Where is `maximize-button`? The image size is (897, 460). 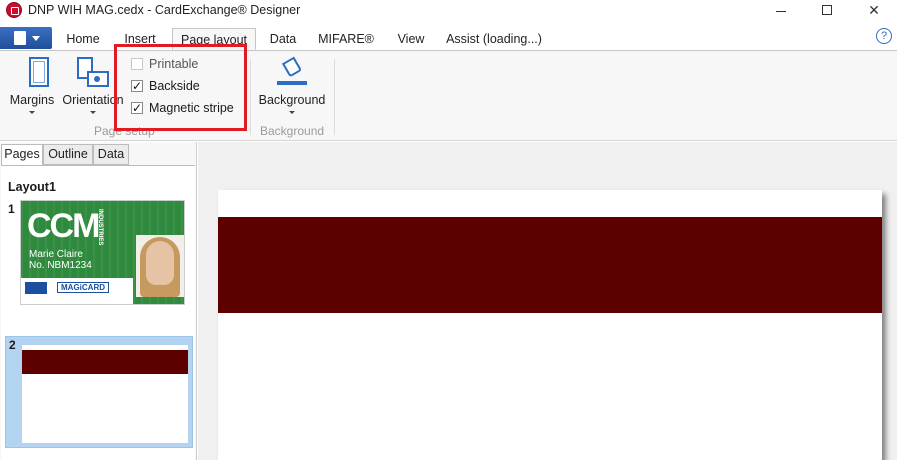
maximize-button is located at coordinates (827, 10).